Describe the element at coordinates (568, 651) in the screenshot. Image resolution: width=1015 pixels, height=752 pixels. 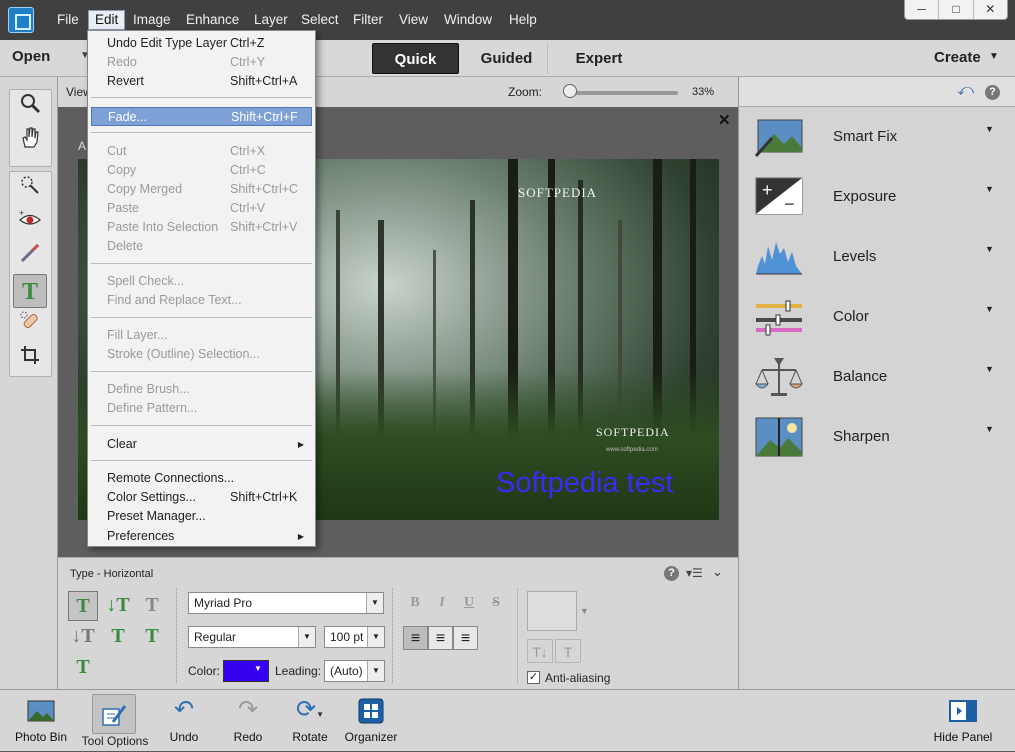
I see `warp-text-button: T` at that location.